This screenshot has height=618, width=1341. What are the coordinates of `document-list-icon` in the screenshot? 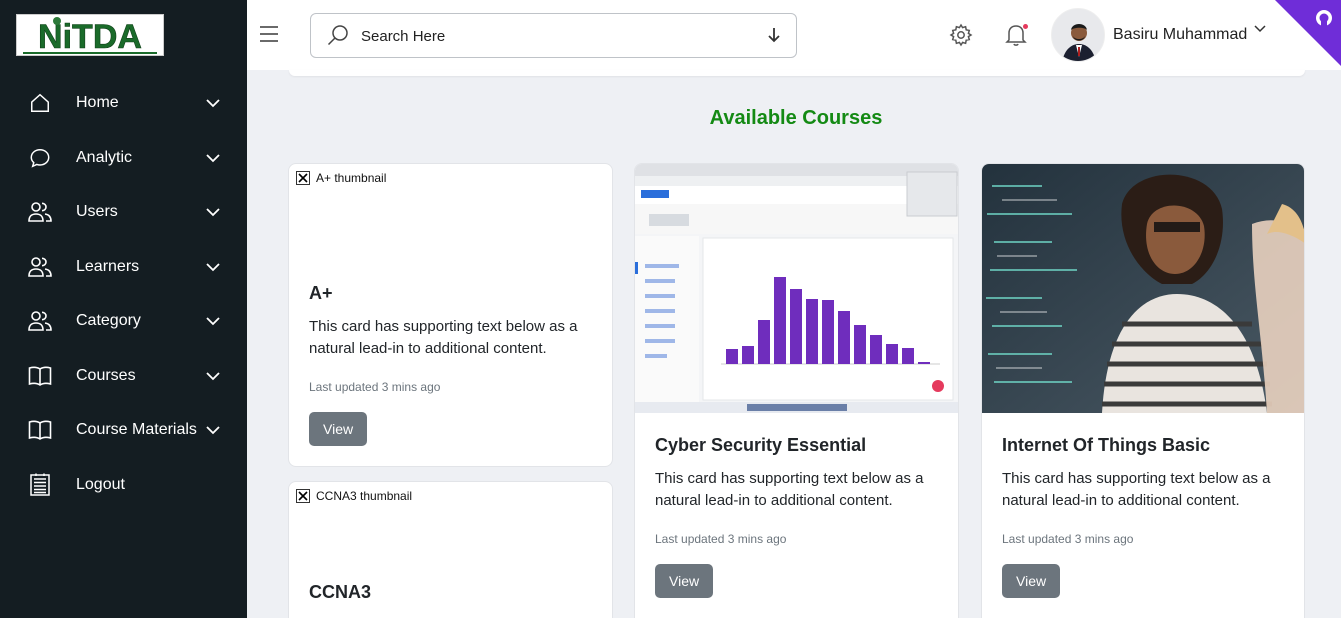 It's located at (40, 485).